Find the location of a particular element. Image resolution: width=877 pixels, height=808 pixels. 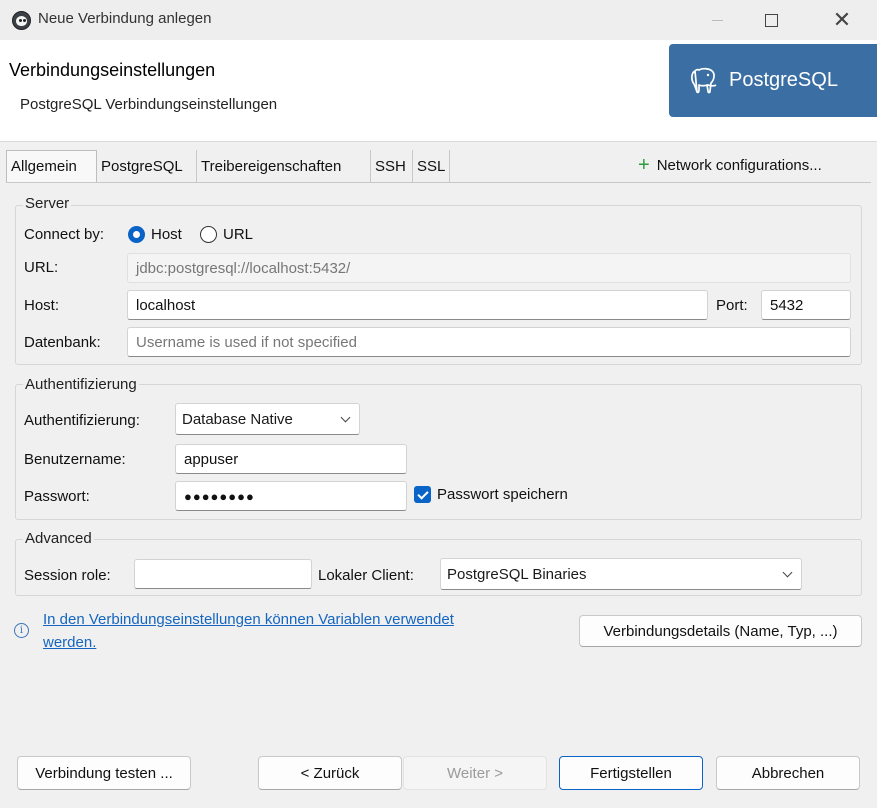

save-password-checkbox: Passwort speichern is located at coordinates (491, 494).